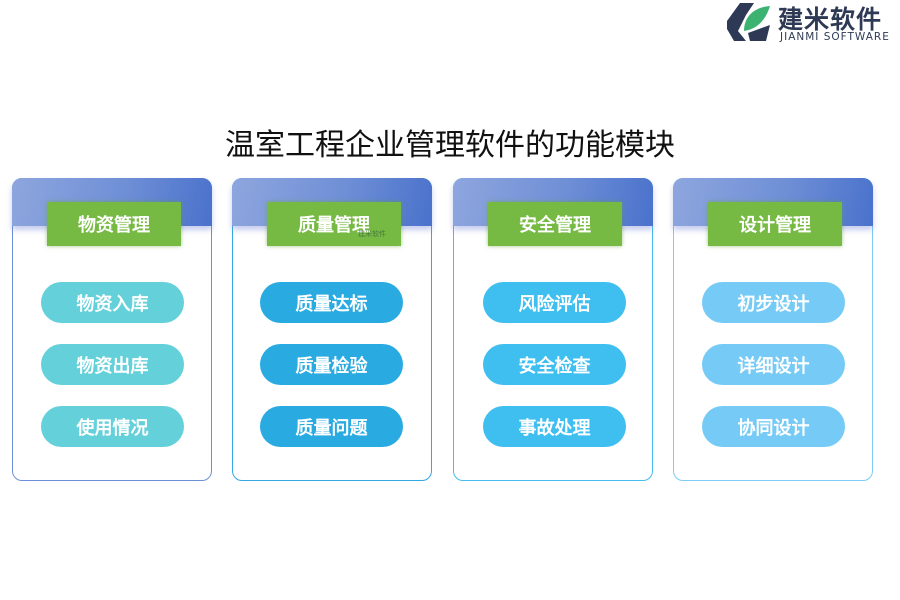 The height and width of the screenshot is (600, 900). Describe the element at coordinates (334, 224) in the screenshot. I see `module-label: 质量管理` at that location.